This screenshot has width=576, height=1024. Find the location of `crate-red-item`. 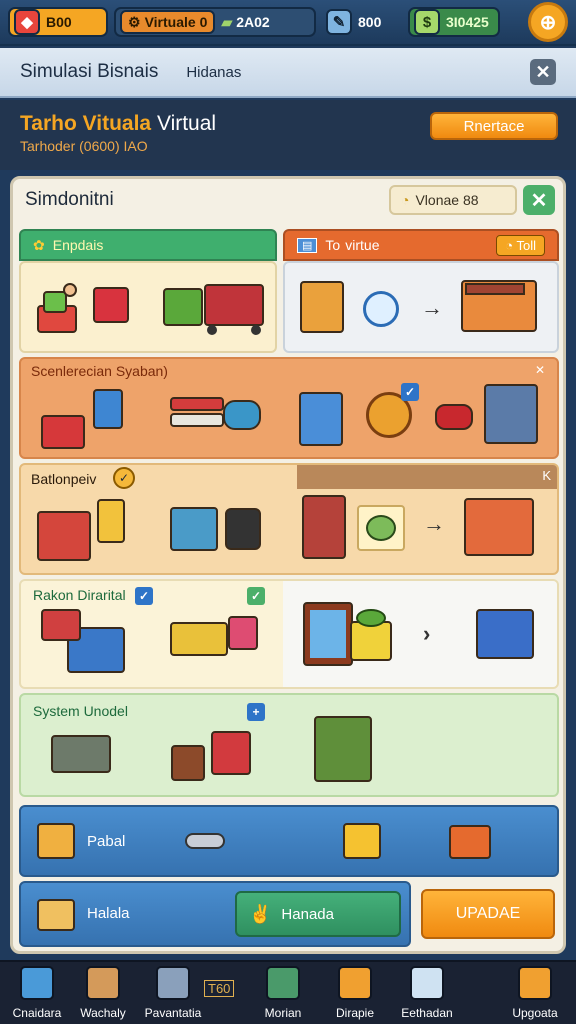

crate-red-item is located at coordinates (111, 305).